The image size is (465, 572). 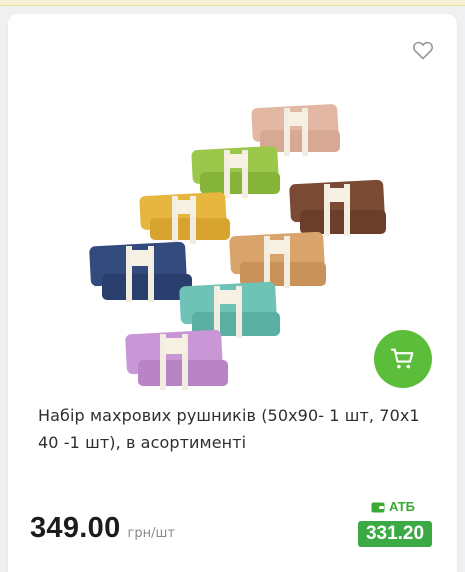 I want to click on loyalty-label: АТБ, so click(x=393, y=506).